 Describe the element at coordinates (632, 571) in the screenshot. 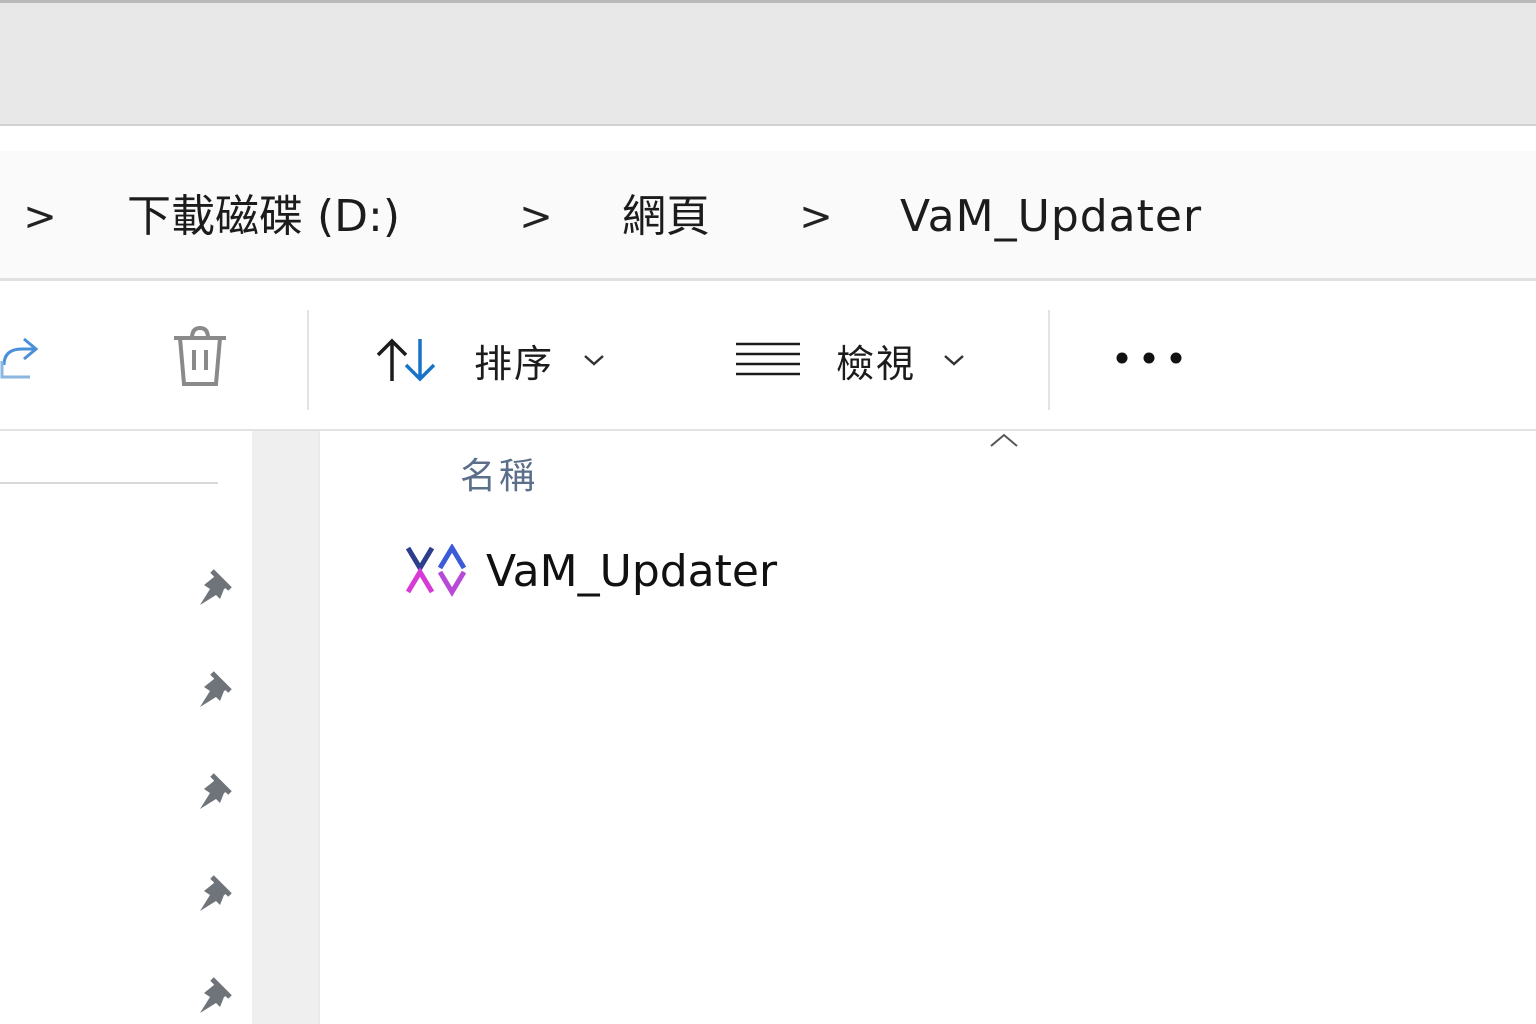

I see `file-name: VaM_Updater` at that location.